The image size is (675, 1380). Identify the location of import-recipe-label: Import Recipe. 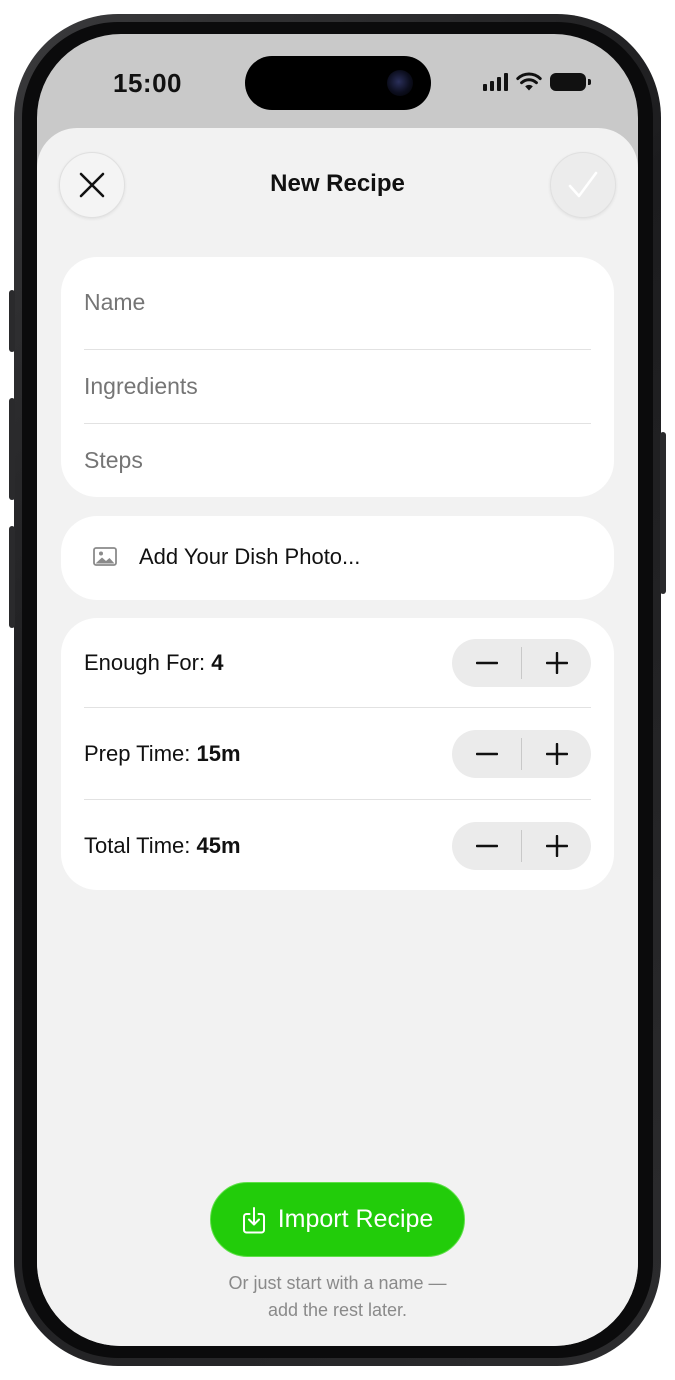
(355, 1219).